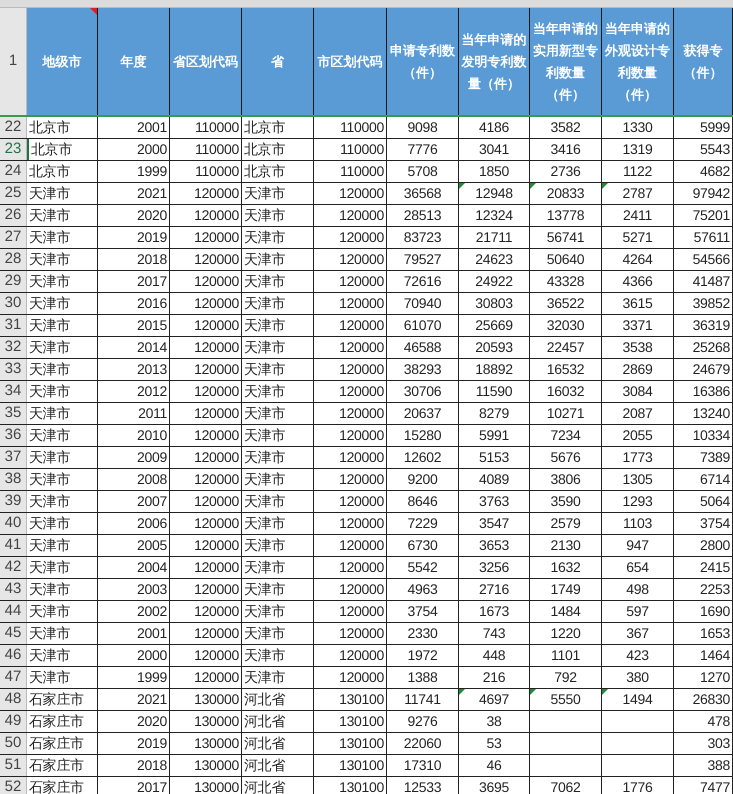 The width and height of the screenshot is (733, 794). I want to click on row-number: 35, so click(13, 413).